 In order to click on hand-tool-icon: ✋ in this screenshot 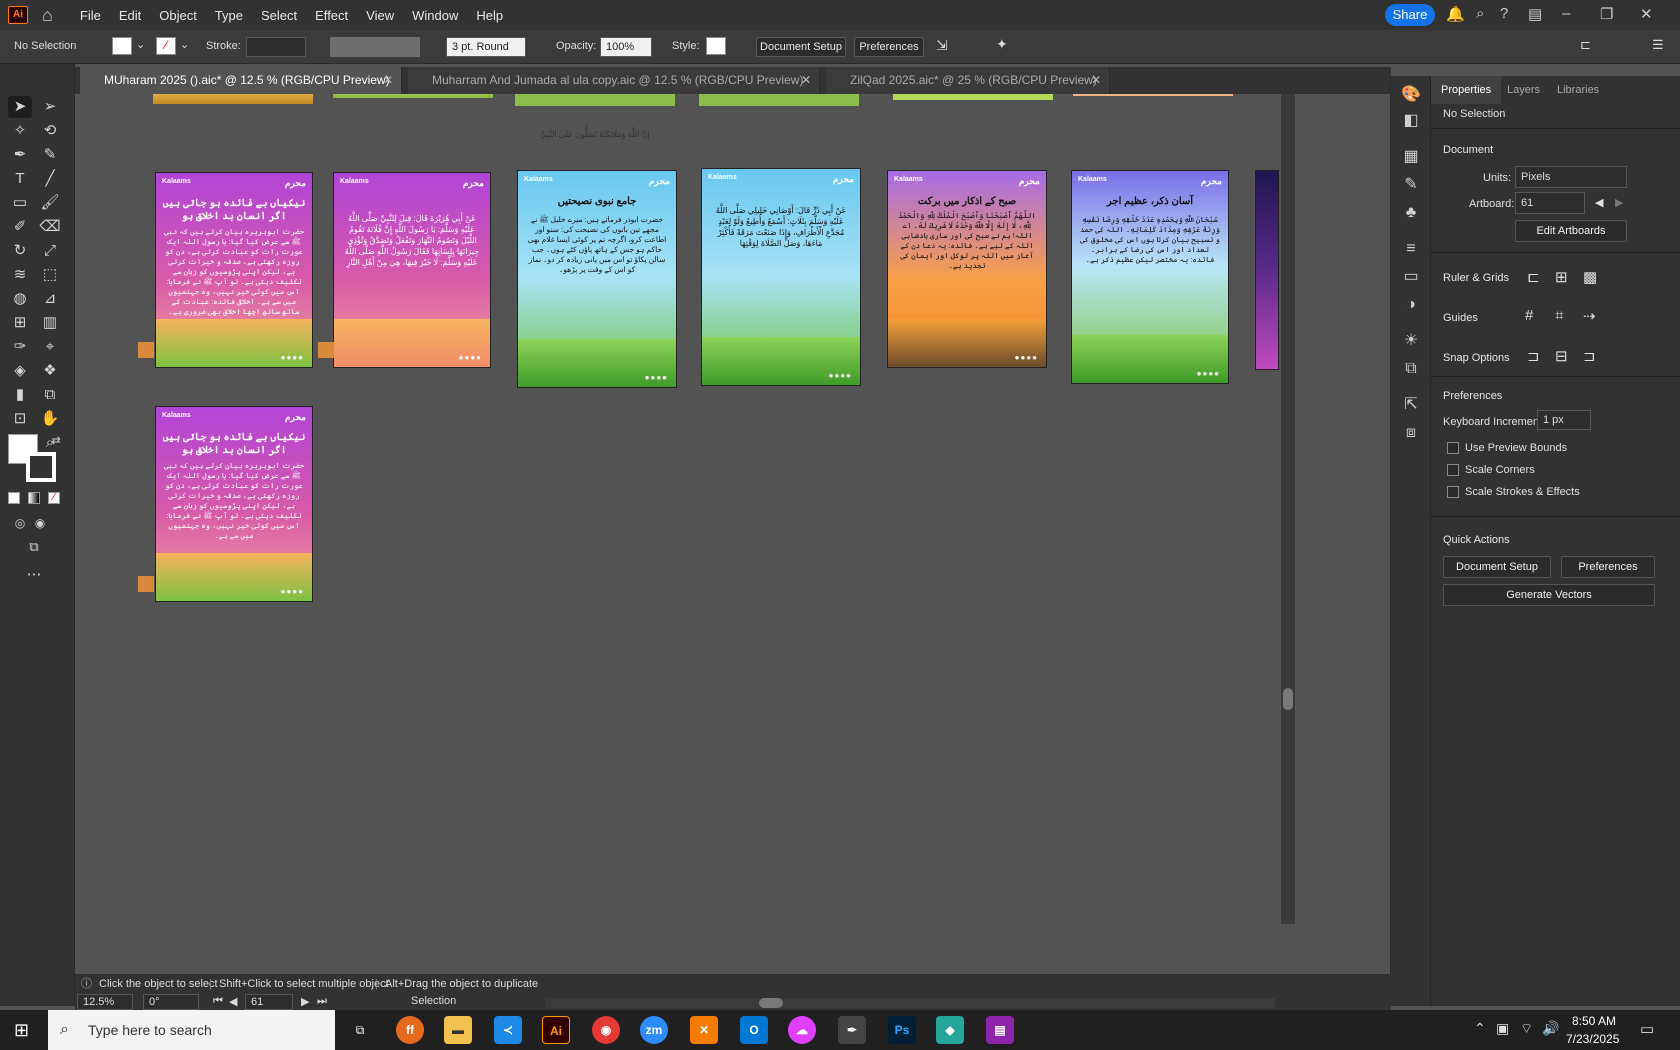, I will do `click(50, 419)`.